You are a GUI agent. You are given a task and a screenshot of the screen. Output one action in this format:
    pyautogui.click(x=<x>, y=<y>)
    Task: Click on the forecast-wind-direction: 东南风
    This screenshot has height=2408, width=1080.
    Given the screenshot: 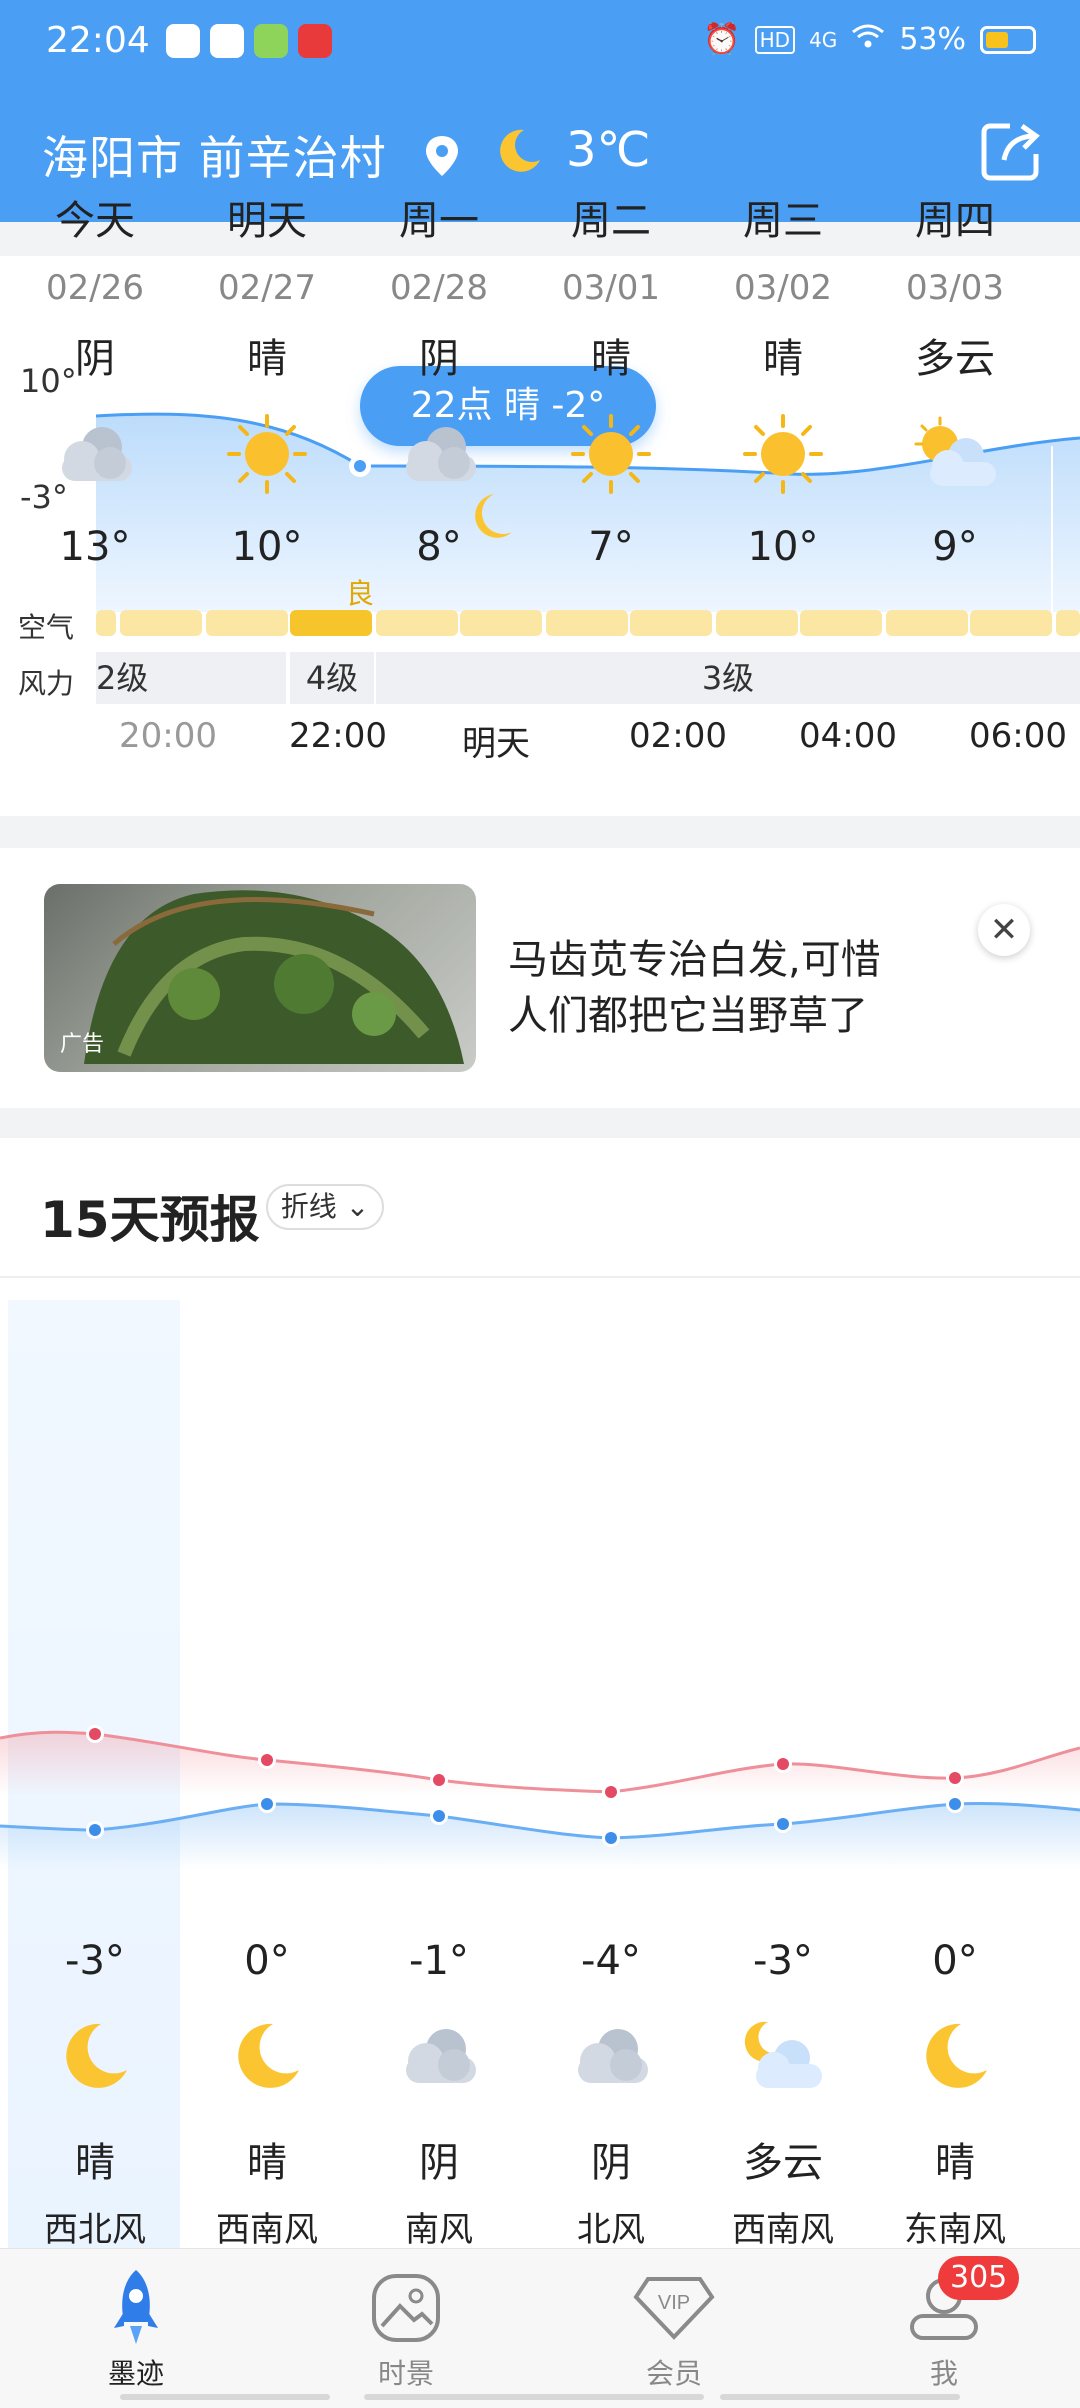 What is the action you would take?
    pyautogui.click(x=955, y=2230)
    